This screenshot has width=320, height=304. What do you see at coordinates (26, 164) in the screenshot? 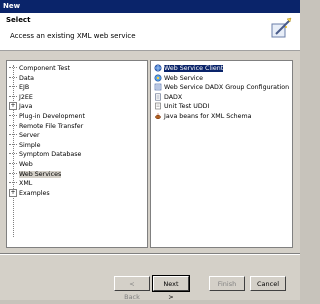
I see `tree-item-label: Web` at bounding box center [26, 164].